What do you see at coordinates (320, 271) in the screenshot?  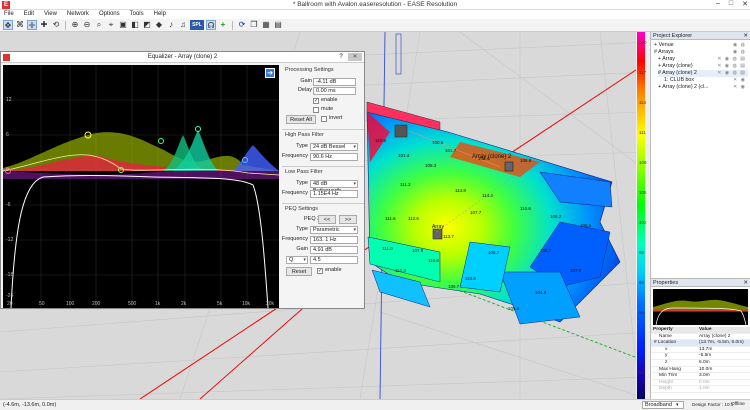 I see `peq-enable-checkbox: ✓` at bounding box center [320, 271].